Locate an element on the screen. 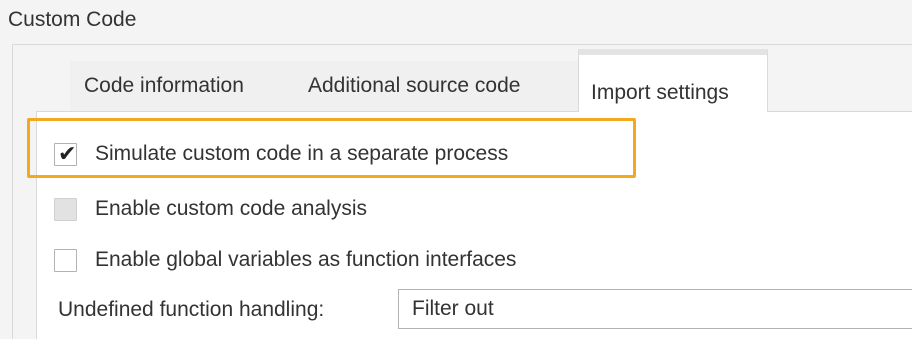 Image resolution: width=912 pixels, height=339 pixels. checkmark-icon: ✔ is located at coordinates (67, 154).